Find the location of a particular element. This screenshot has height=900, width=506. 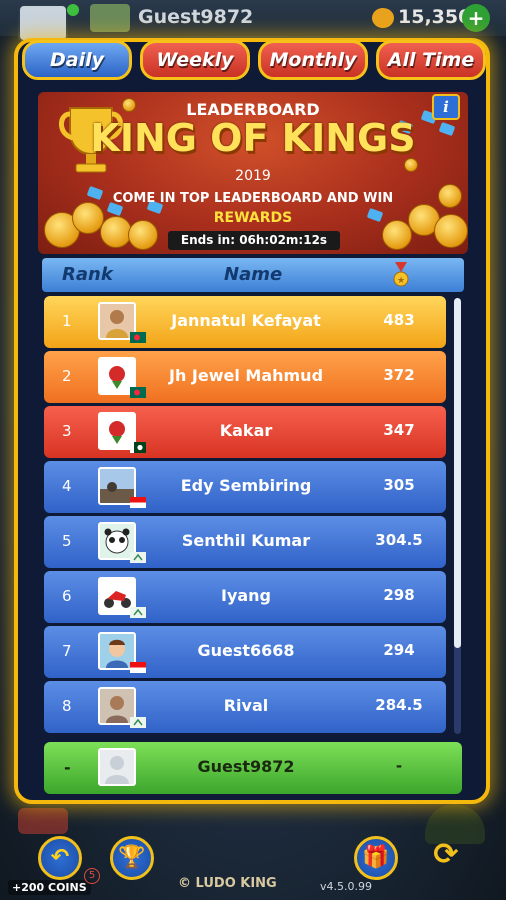

player-score: 304.5 is located at coordinates (399, 540).